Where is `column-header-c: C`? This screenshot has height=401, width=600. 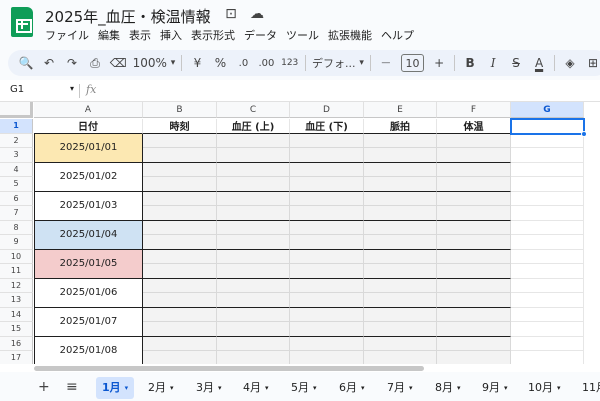
column-header-c: C is located at coordinates (253, 110).